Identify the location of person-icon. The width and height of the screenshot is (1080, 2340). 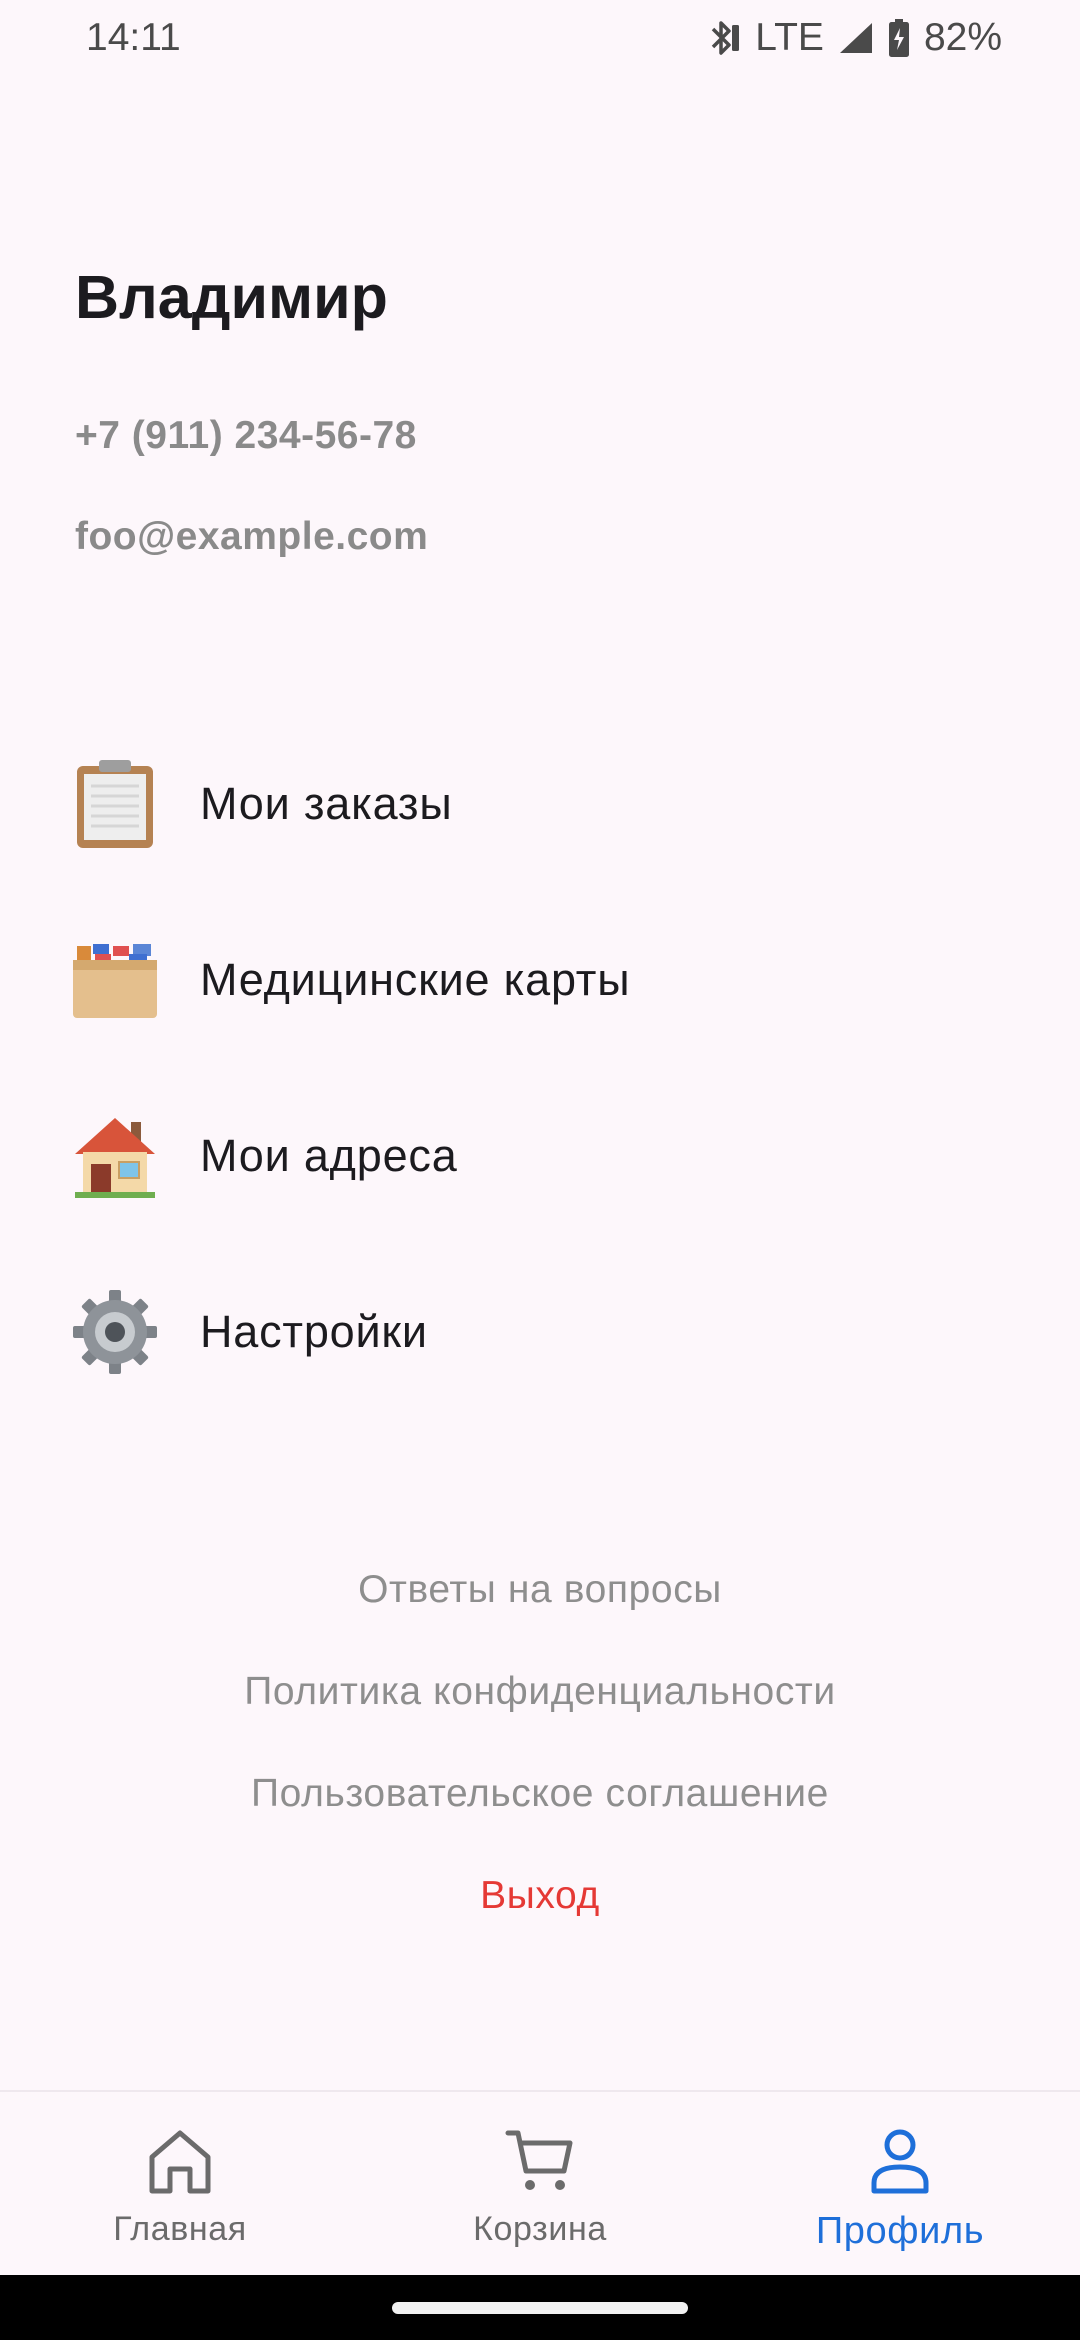
(900, 2161).